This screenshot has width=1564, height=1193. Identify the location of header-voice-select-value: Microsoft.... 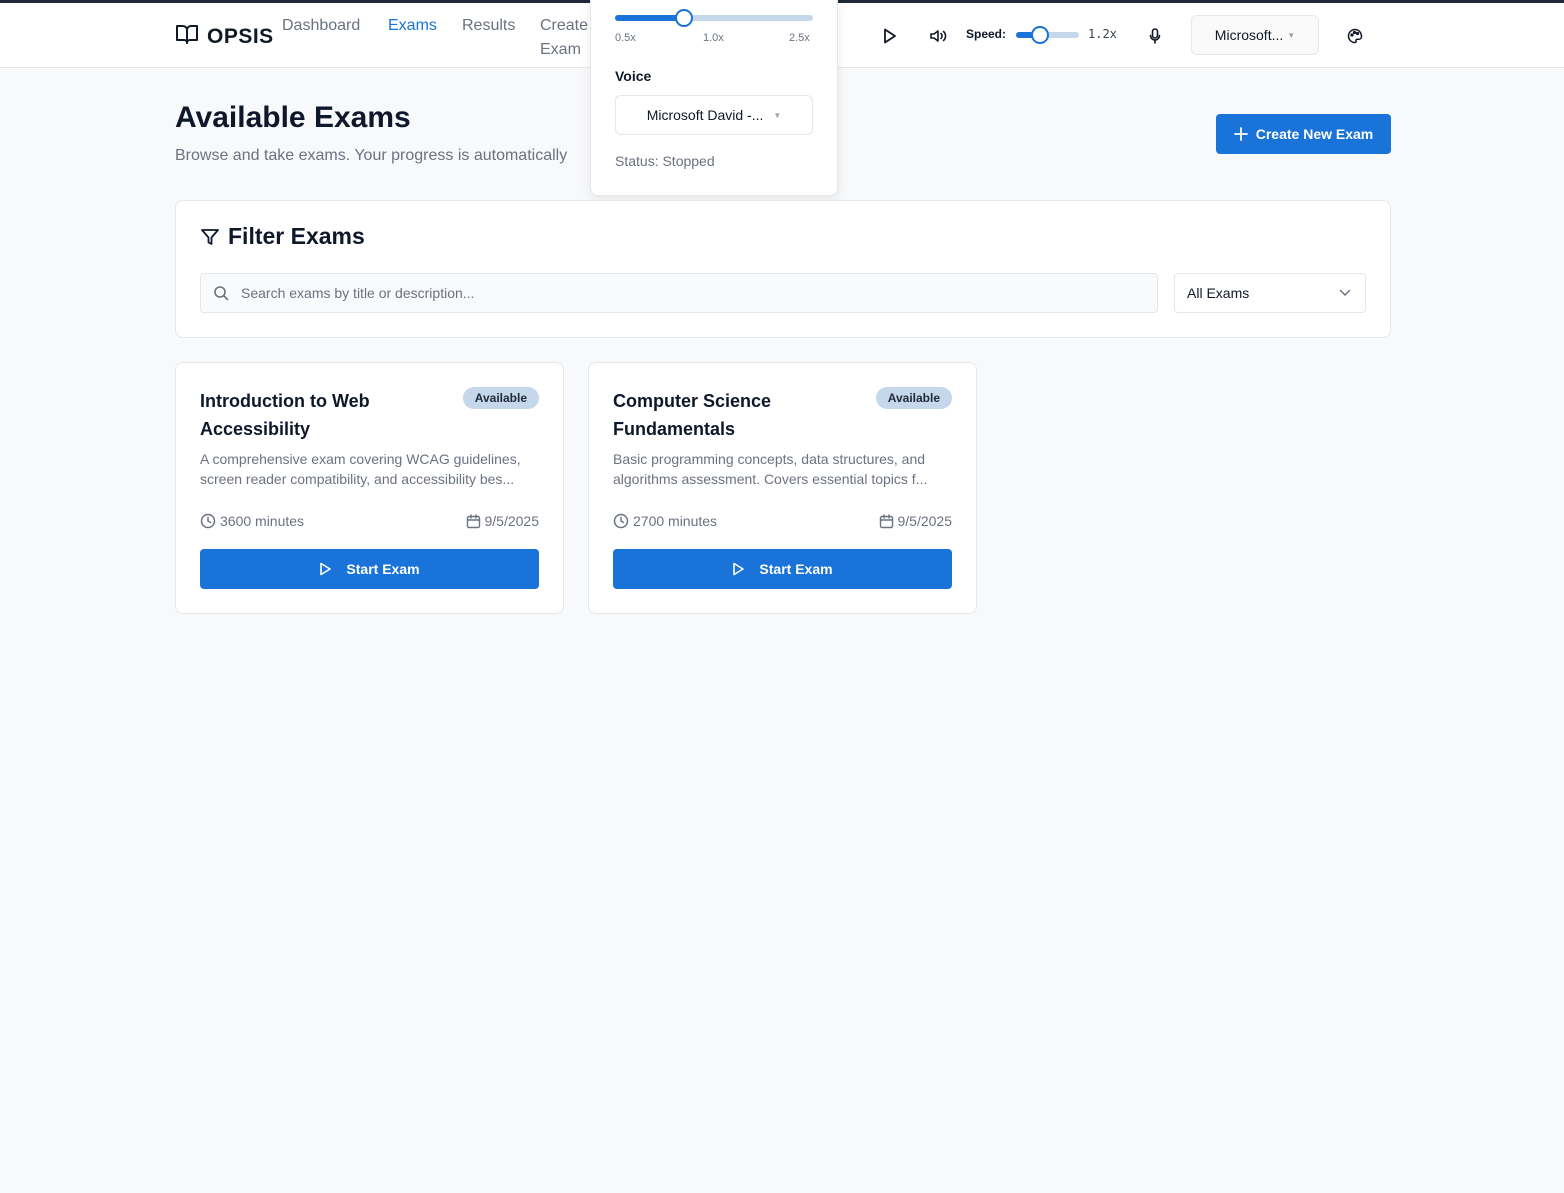
(1249, 35).